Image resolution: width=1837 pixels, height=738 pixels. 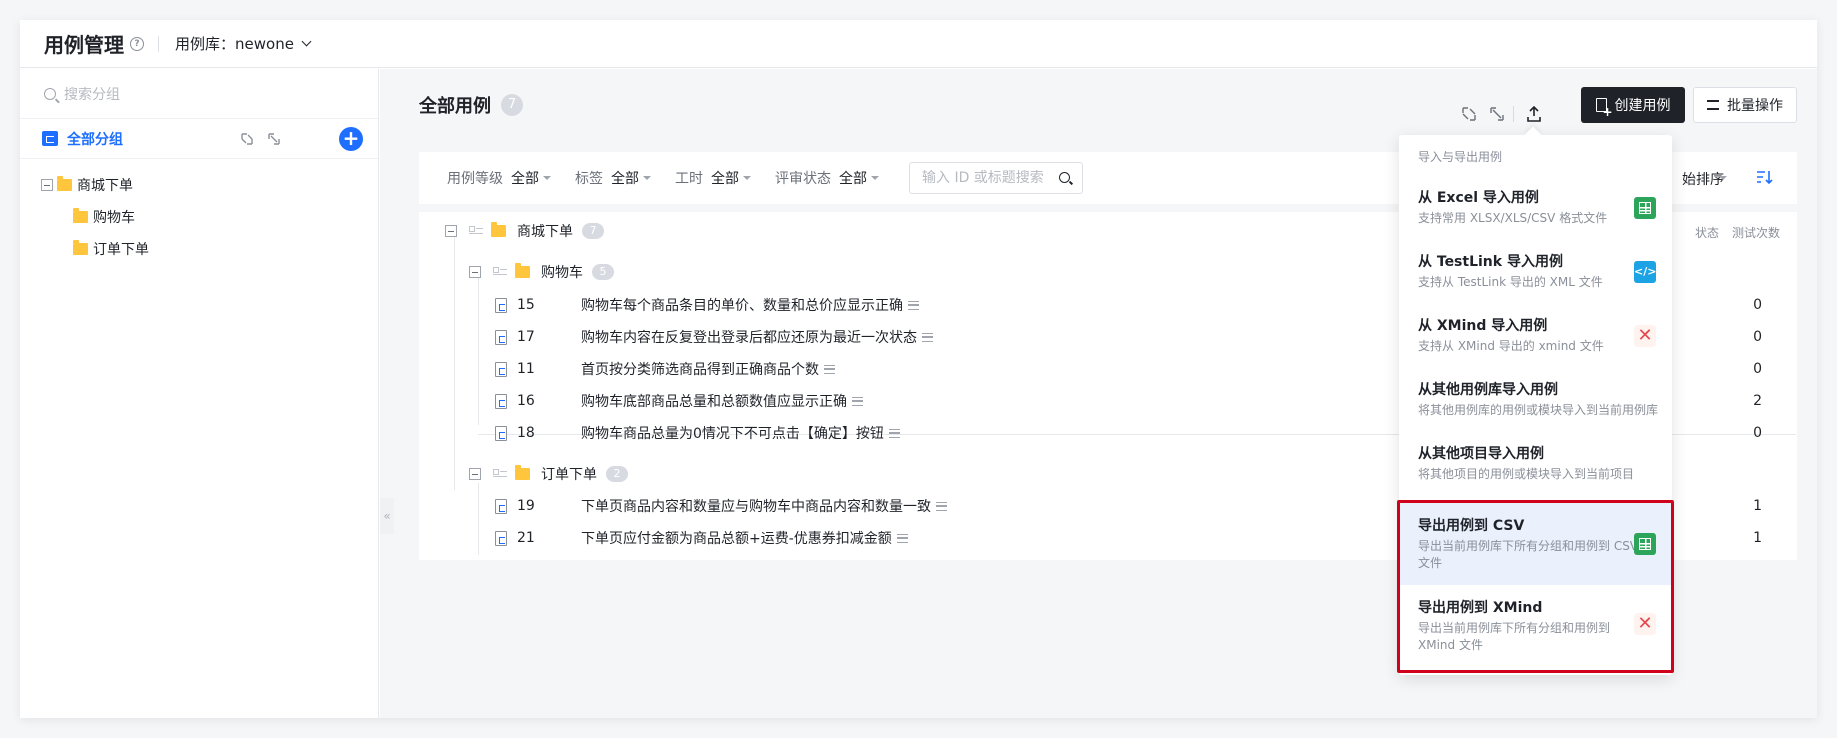 What do you see at coordinates (1534, 114) in the screenshot?
I see `import-export-icon` at bounding box center [1534, 114].